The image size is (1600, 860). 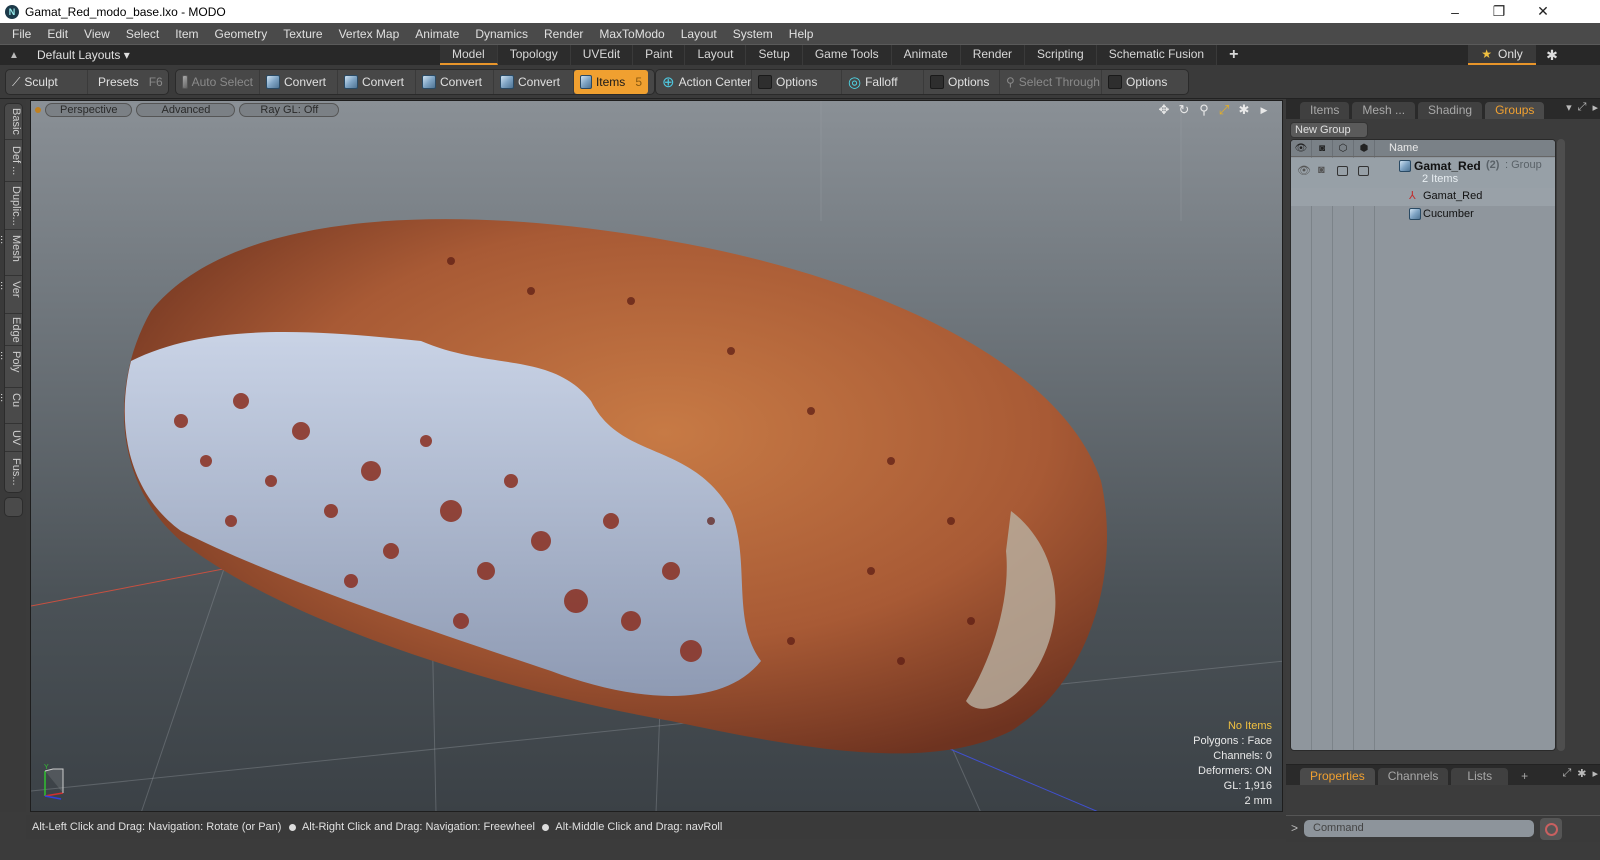 What do you see at coordinates (1343, 148) in the screenshot?
I see `lock-cube-icon: ⬡` at bounding box center [1343, 148].